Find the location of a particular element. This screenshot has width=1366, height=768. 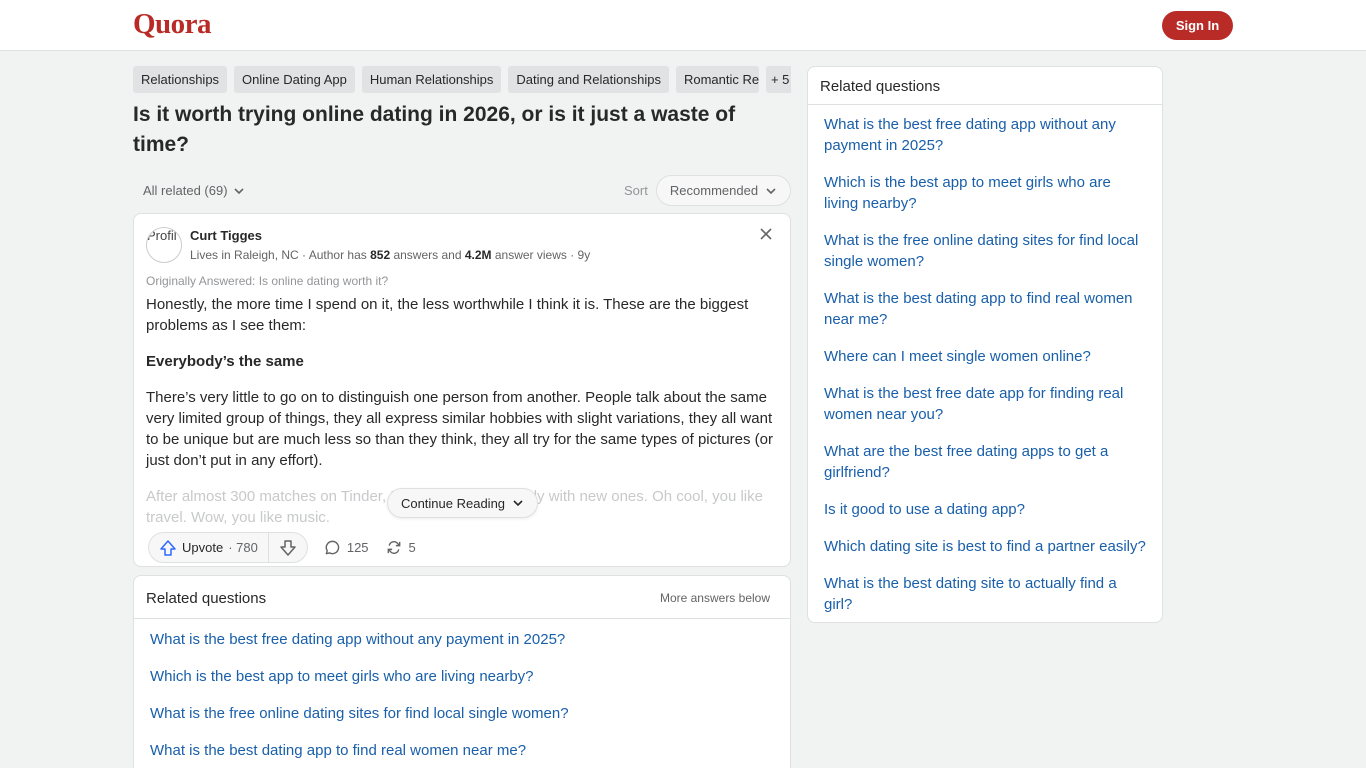

sort-dropdown: Recommended is located at coordinates (723, 190).